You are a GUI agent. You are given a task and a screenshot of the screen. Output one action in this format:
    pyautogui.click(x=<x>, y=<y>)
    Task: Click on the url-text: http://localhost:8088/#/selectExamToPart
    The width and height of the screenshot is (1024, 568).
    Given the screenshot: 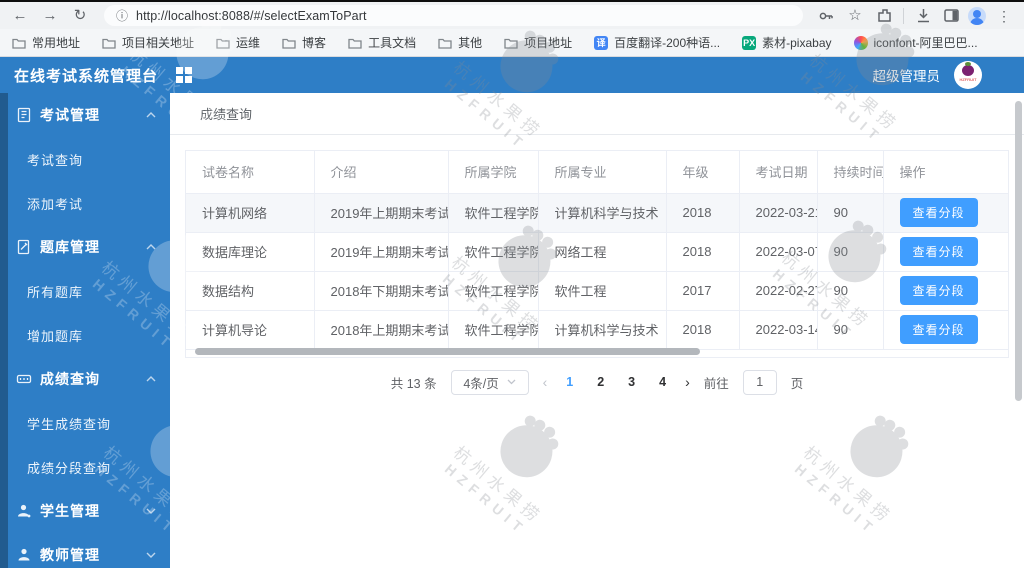 What is the action you would take?
    pyautogui.click(x=251, y=15)
    